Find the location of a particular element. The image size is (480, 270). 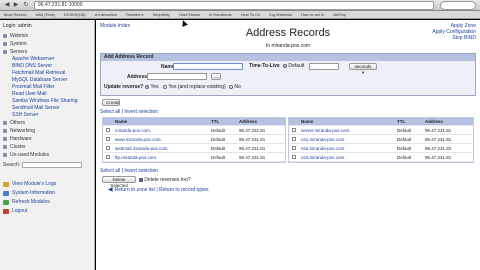

sidebar-link-mysql: MySQL Database Server is located at coordinates (47, 80).